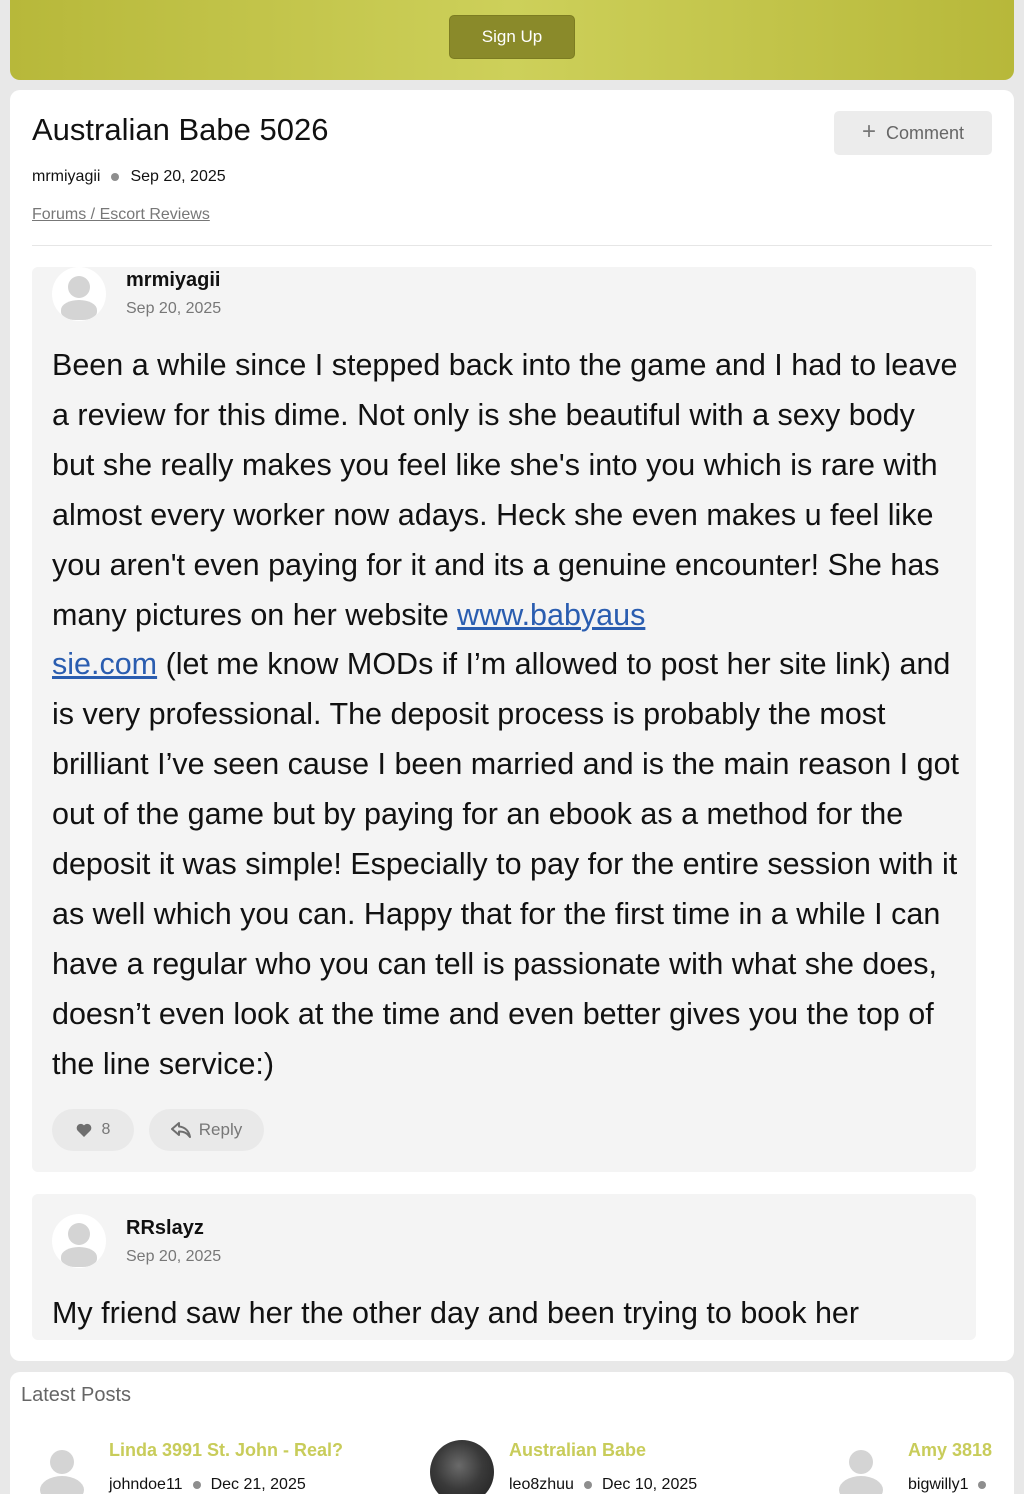 This screenshot has height=1494, width=1024. I want to click on plus-icon: +, so click(868, 131).